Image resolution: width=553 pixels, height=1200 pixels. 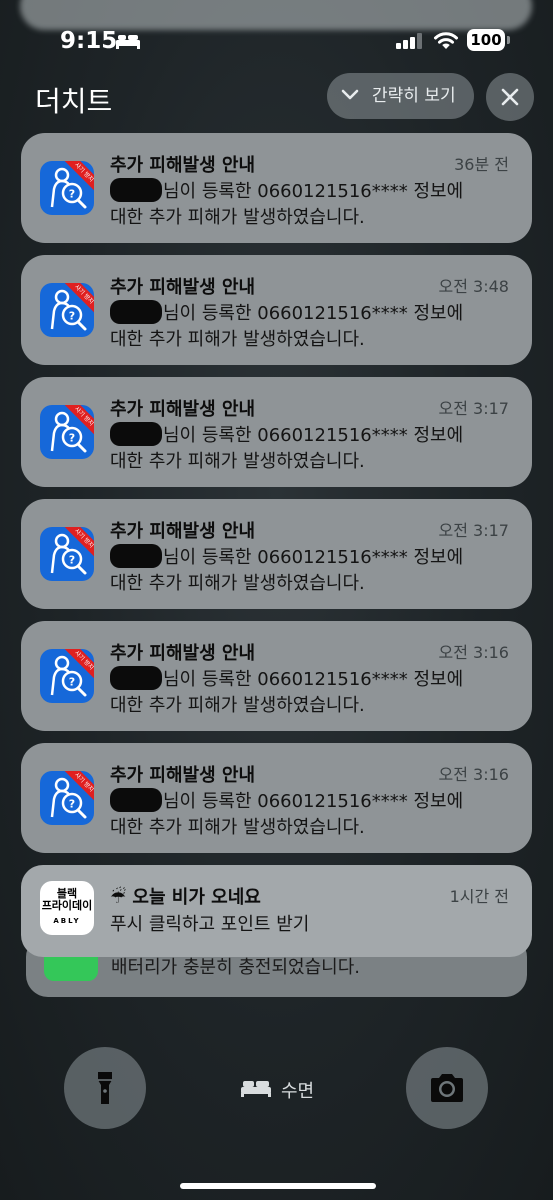 What do you see at coordinates (185, 897) in the screenshot?
I see `ably-notification-title: ☔ 오늘 비가 오네요` at bounding box center [185, 897].